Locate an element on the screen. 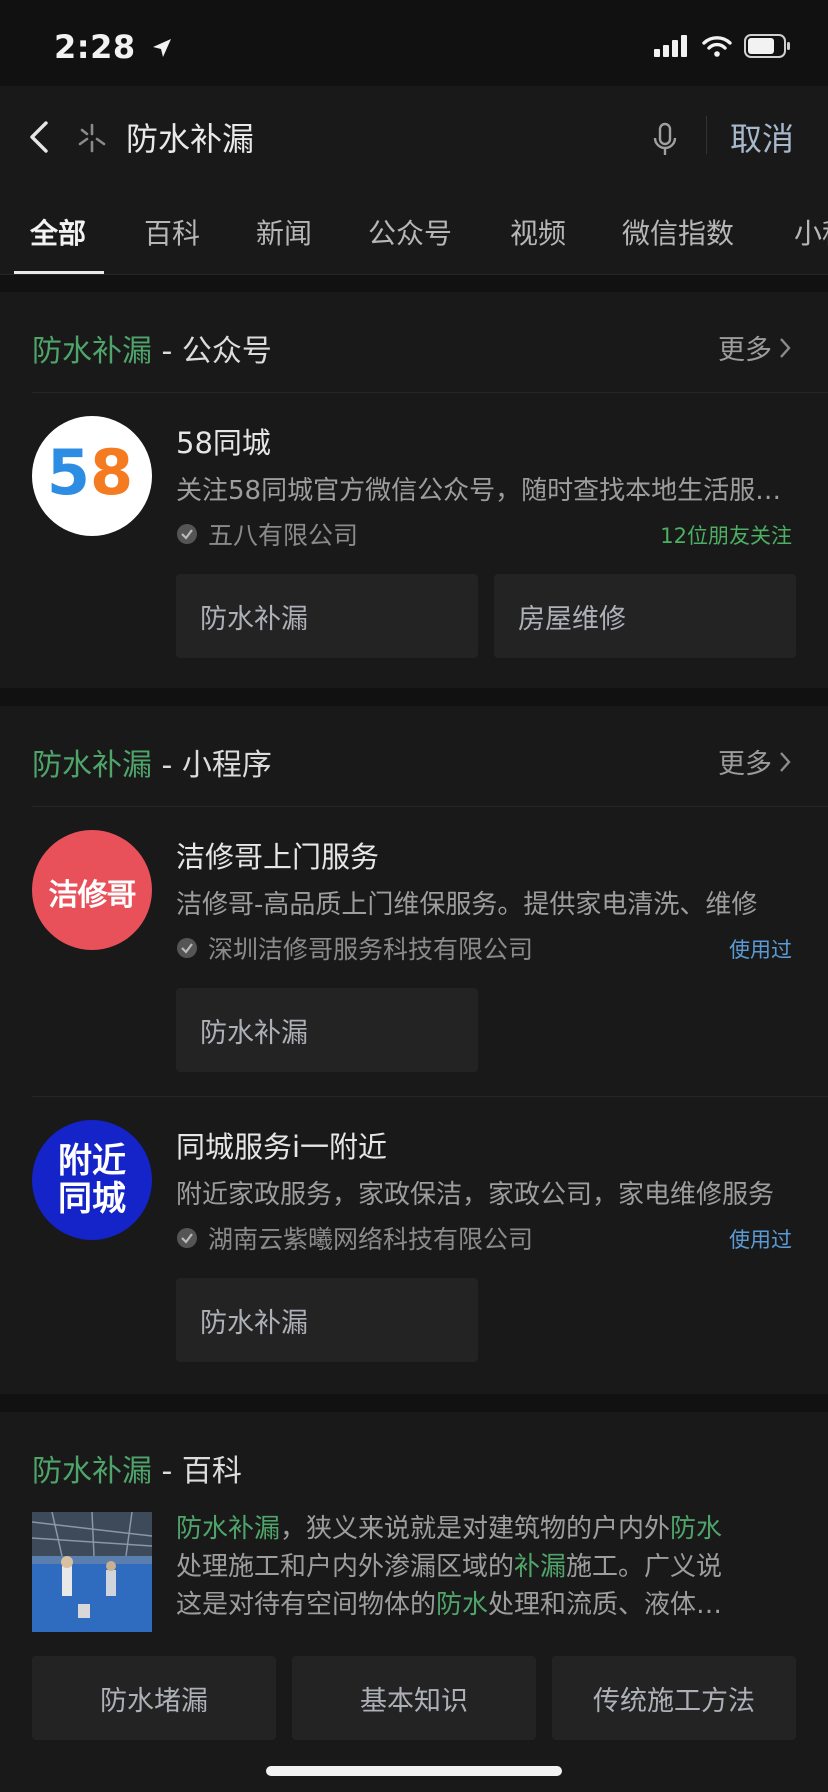 This screenshot has width=828, height=1792. mini-program-logo: 附近 同城 is located at coordinates (92, 1180).